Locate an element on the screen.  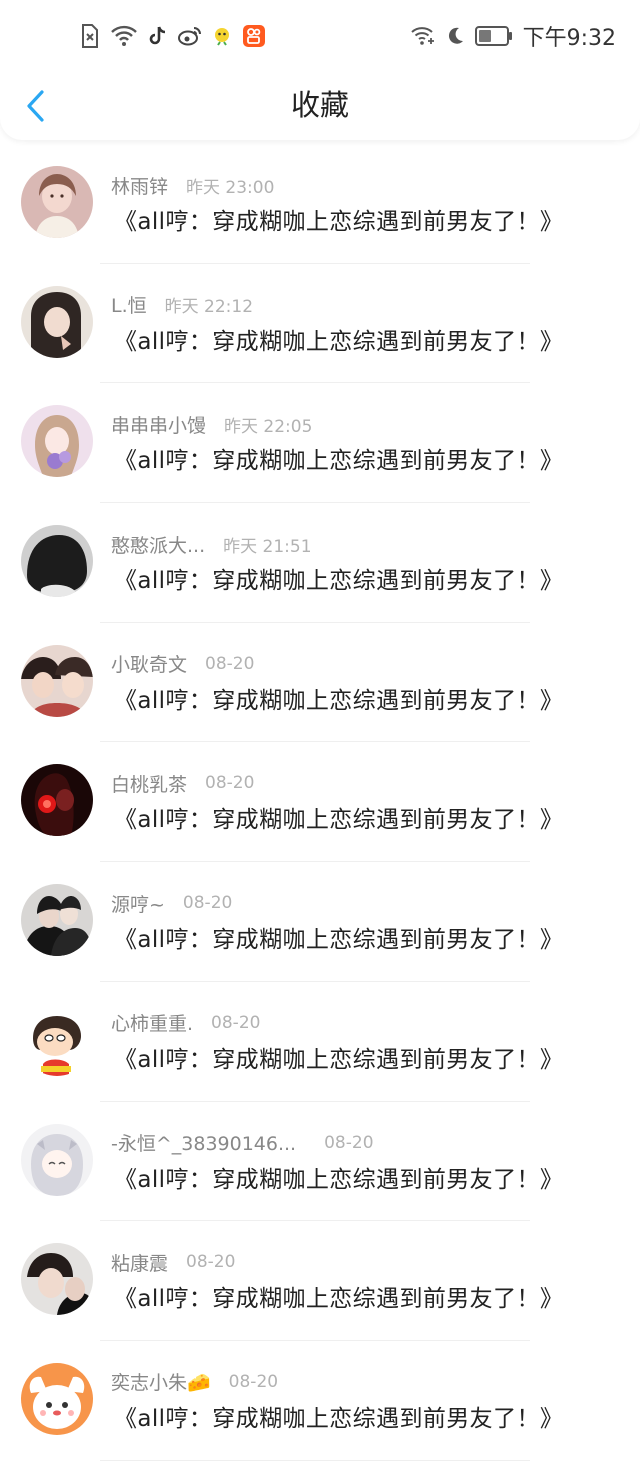
status-right-icons: 下午9:32 is located at coordinates (513, 36).